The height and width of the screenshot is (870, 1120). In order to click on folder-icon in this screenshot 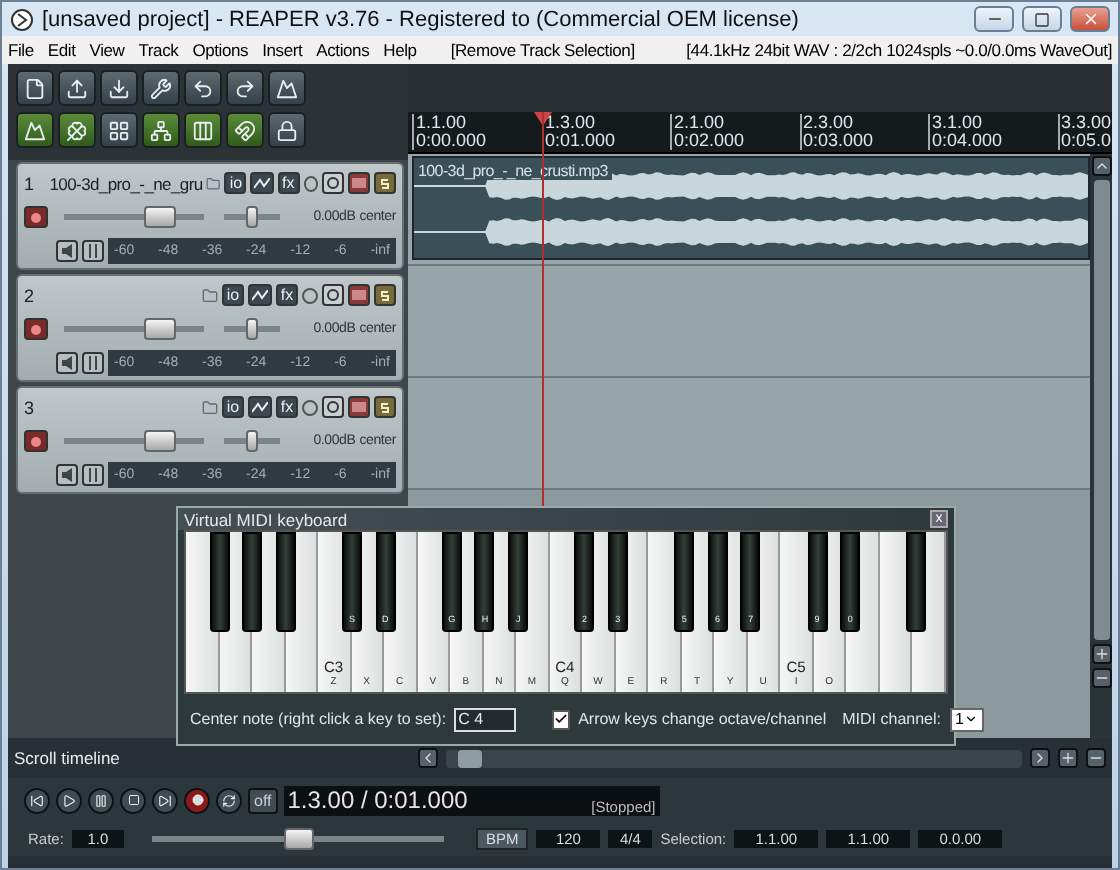, I will do `click(213, 183)`.